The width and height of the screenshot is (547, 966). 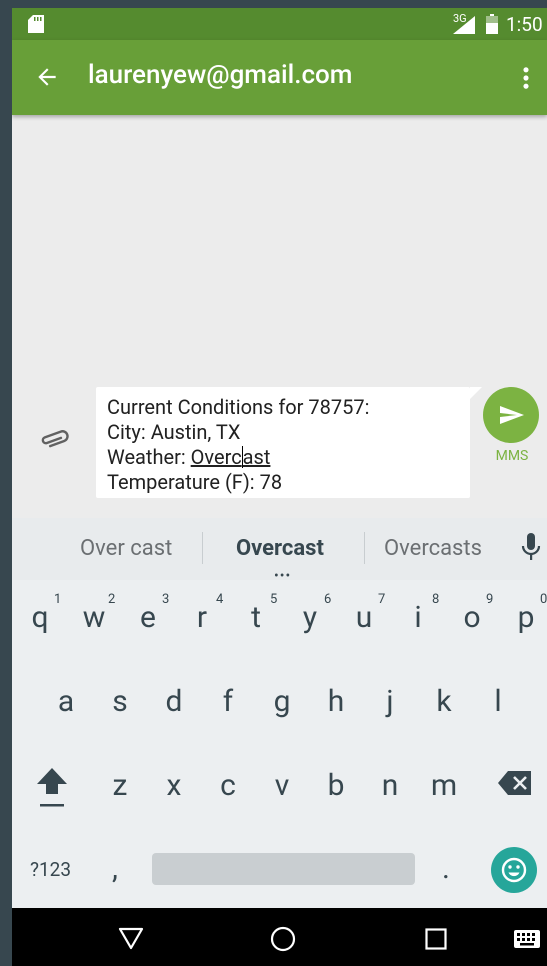 What do you see at coordinates (436, 939) in the screenshot?
I see `nav-recents-icon` at bounding box center [436, 939].